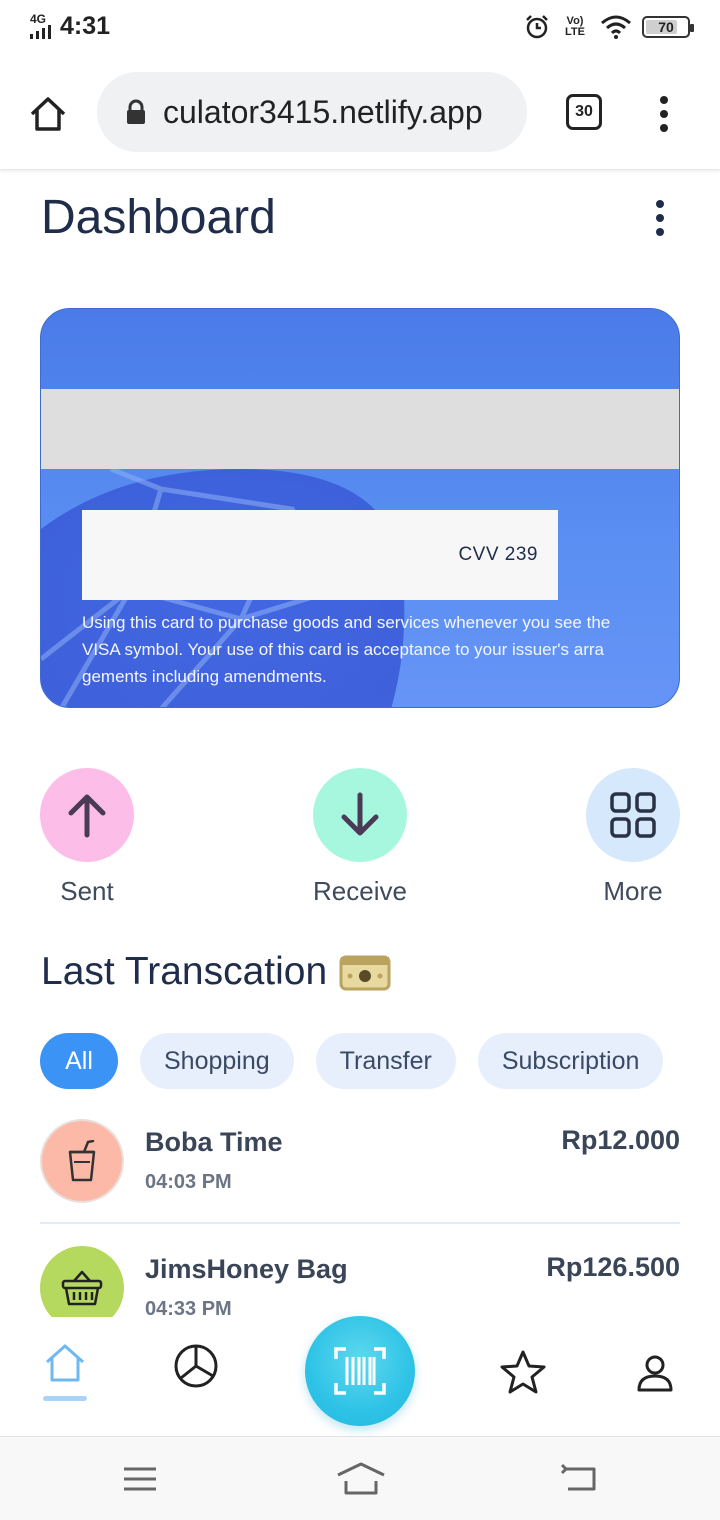 The height and width of the screenshot is (1520, 720). Describe the element at coordinates (38, 19) in the screenshot. I see `network-type: 4G` at that location.